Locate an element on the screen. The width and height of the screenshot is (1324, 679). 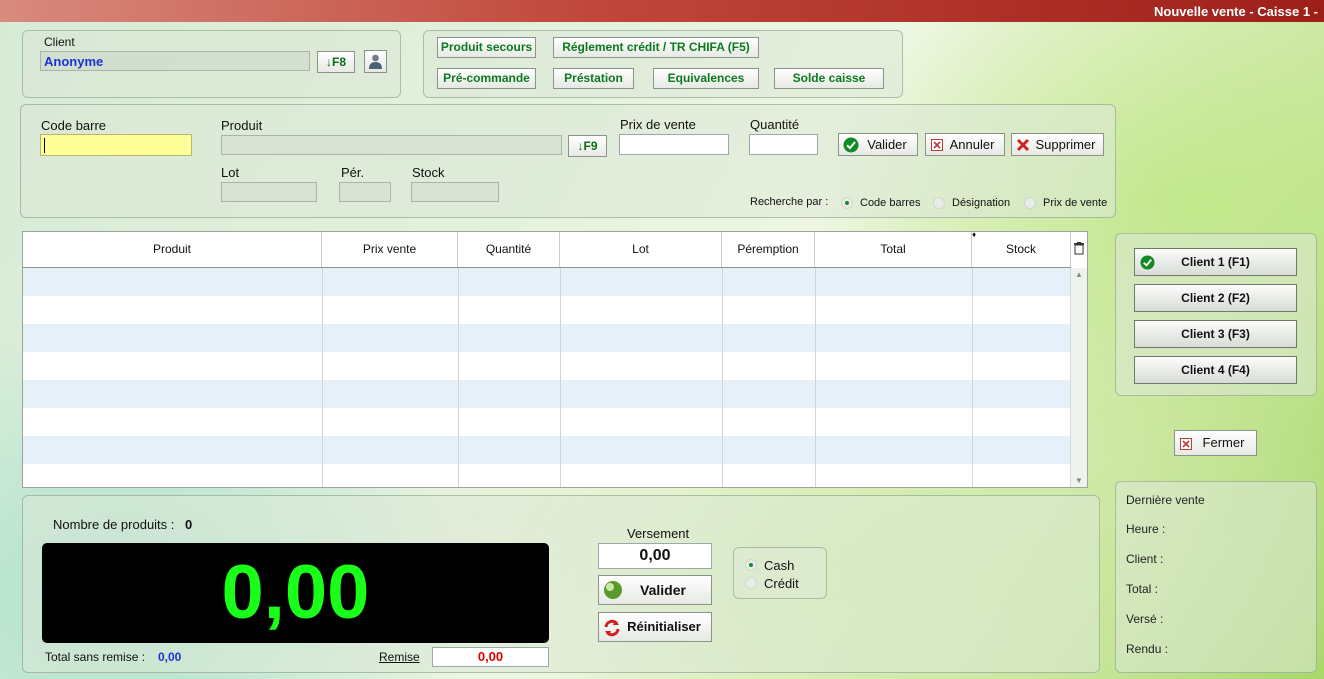
total-sans-remise-value: 0,00 is located at coordinates (170, 657).